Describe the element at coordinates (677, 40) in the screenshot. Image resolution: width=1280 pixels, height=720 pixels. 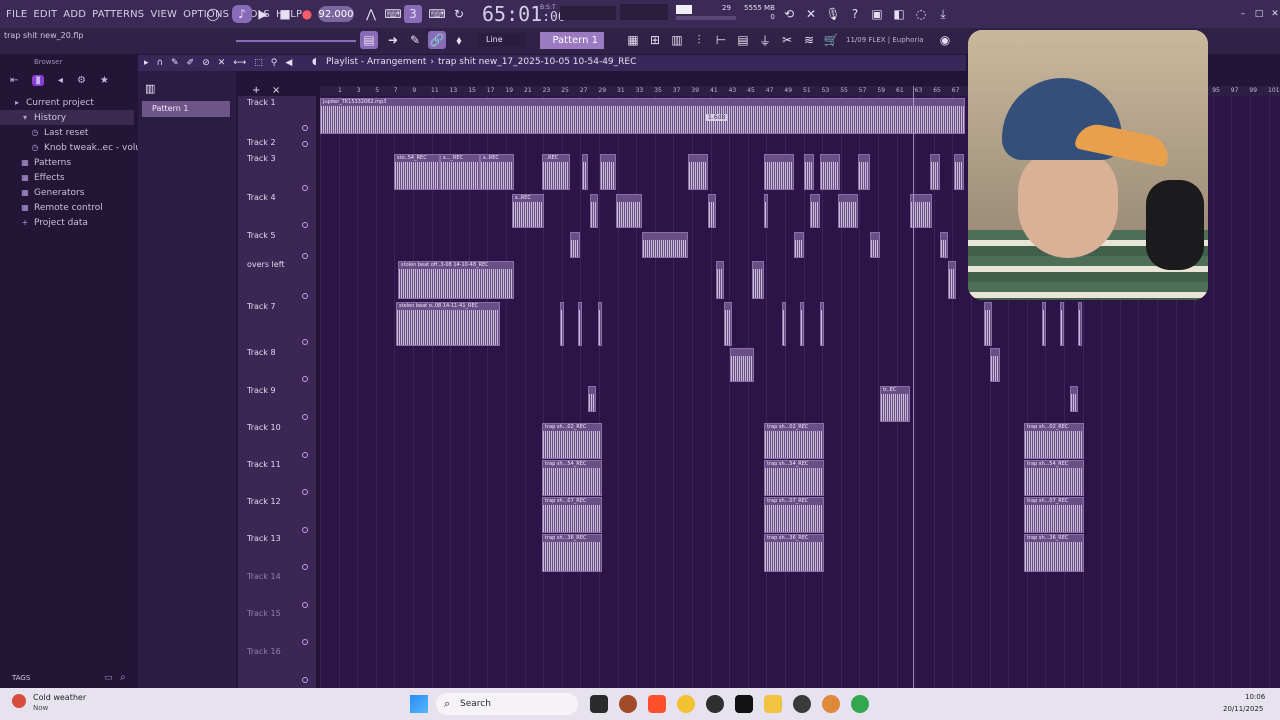
I see `piano-icon: ▥` at that location.